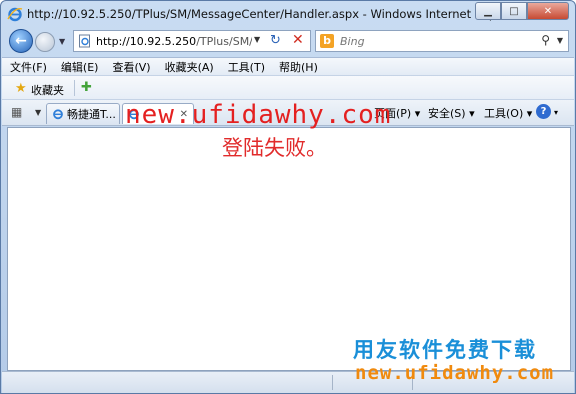  What do you see at coordinates (548, 11) in the screenshot?
I see `close-button: ✕` at bounding box center [548, 11].